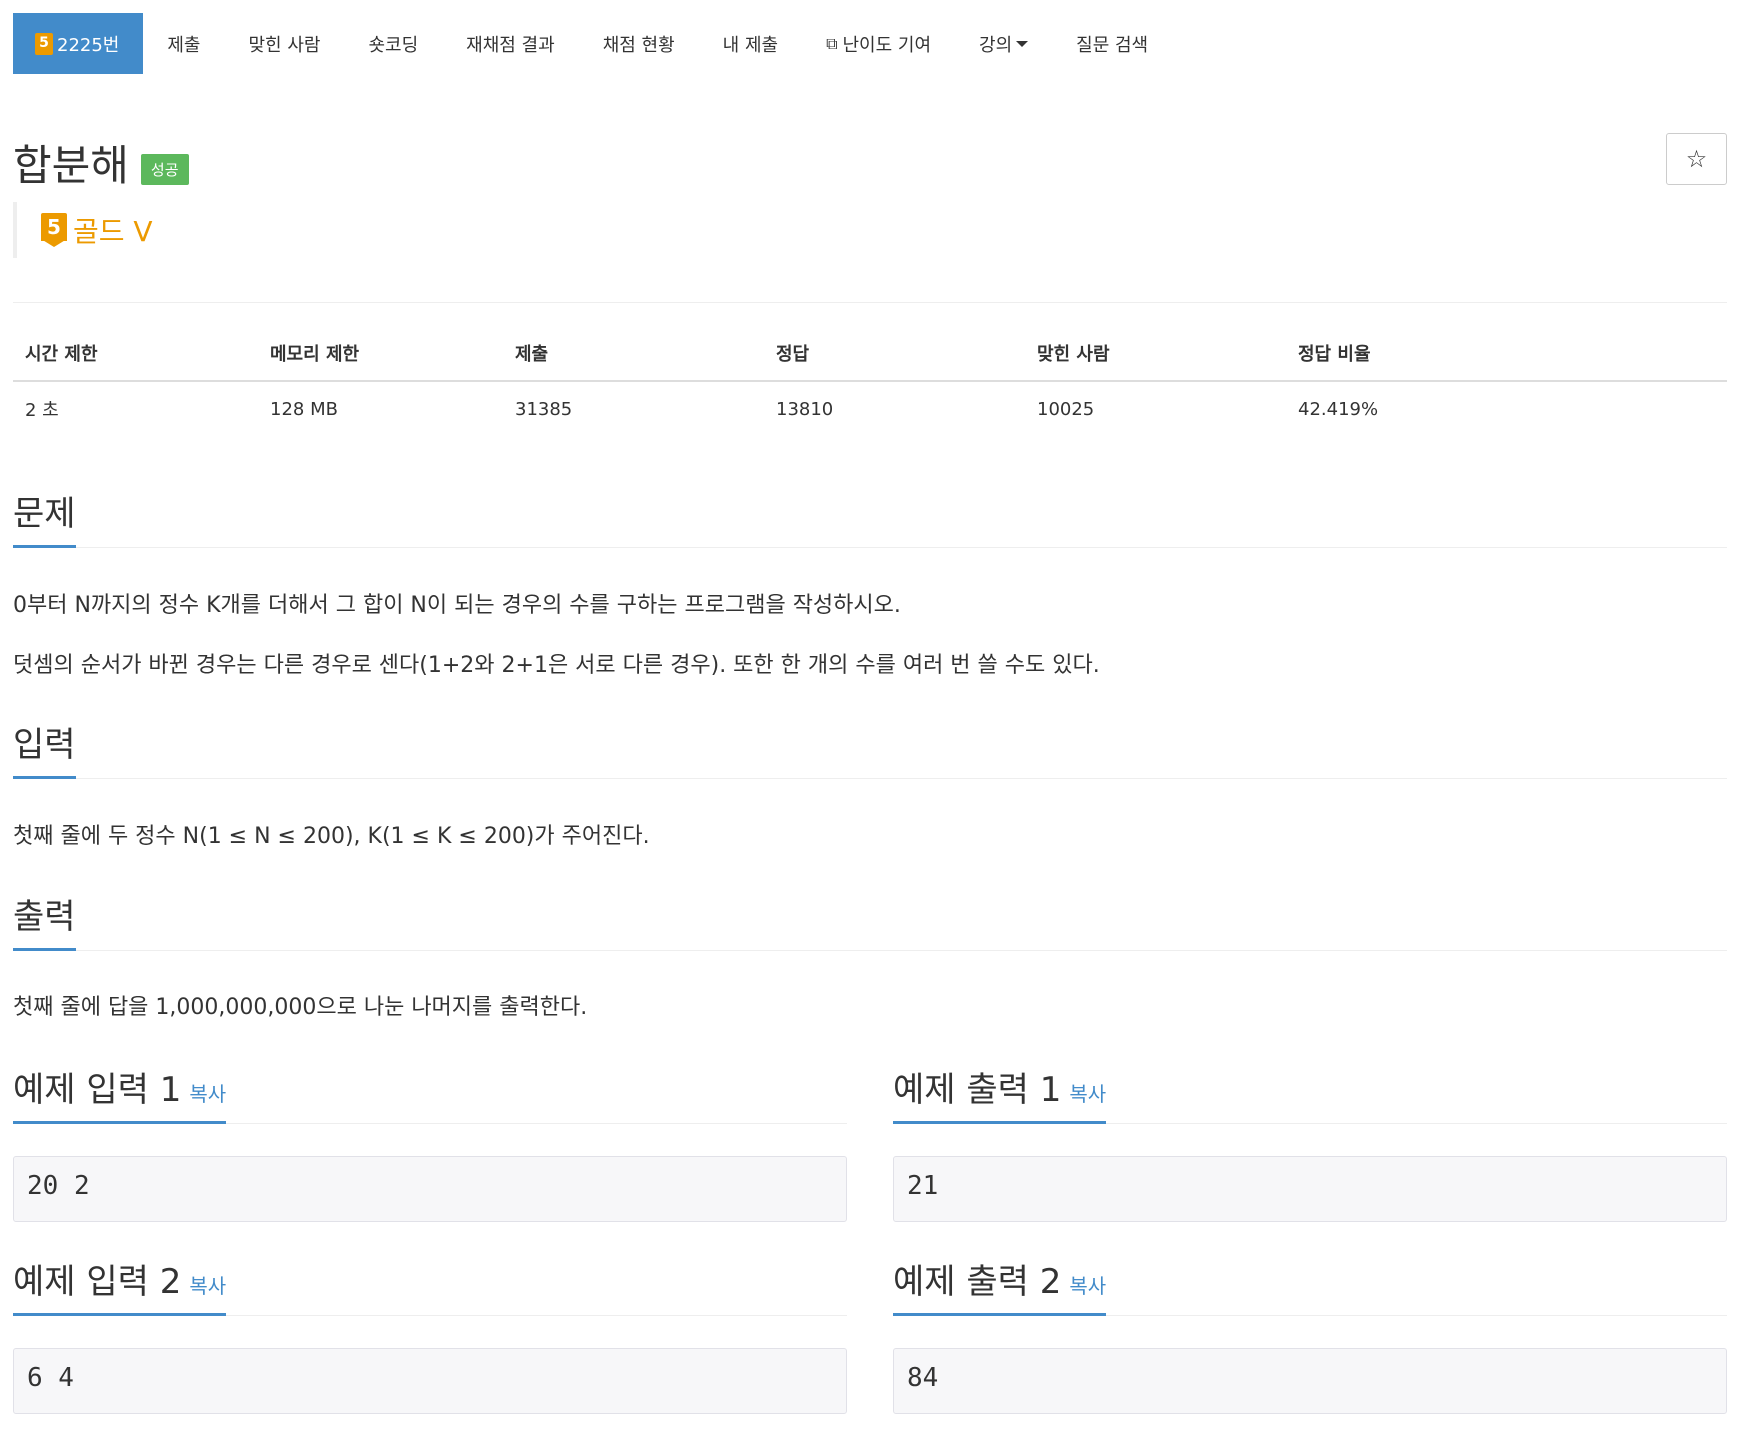 The width and height of the screenshot is (1748, 1444). Describe the element at coordinates (870, 302) in the screenshot. I see `divider` at that location.